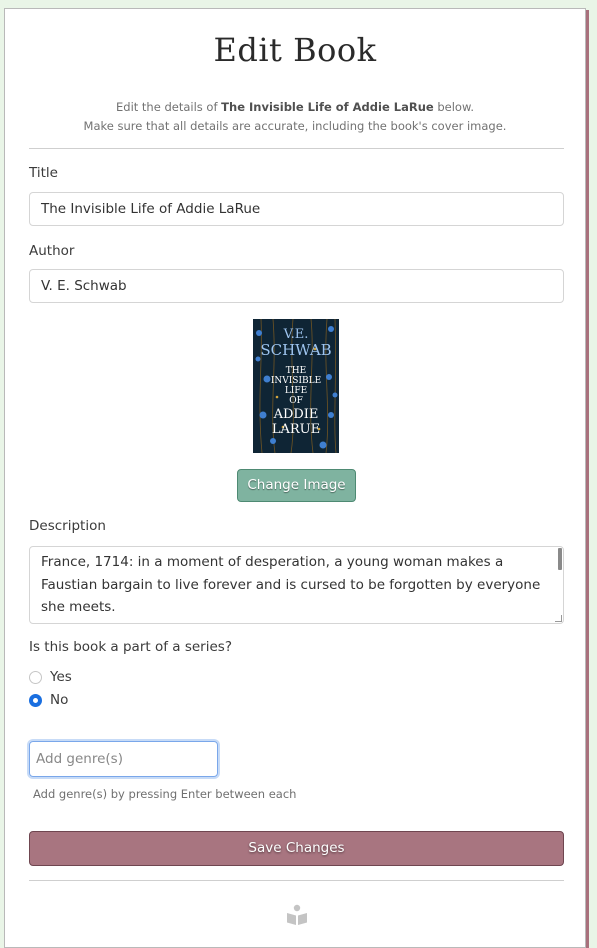  I want to click on change-image-button: Change Image, so click(296, 485).